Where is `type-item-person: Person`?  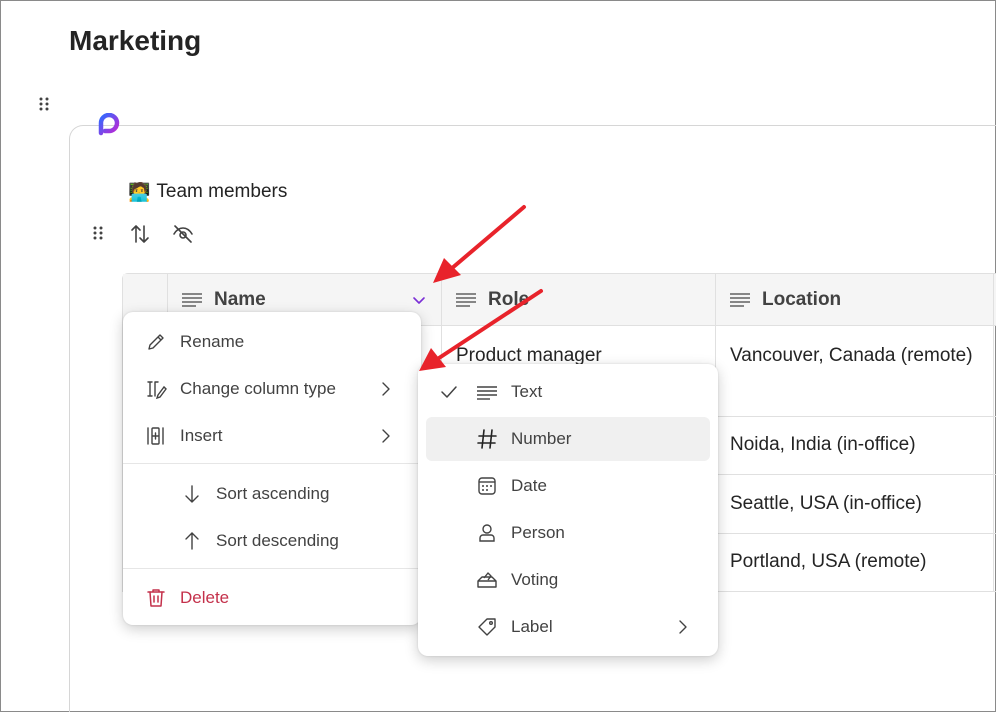
type-item-person: Person is located at coordinates (568, 533).